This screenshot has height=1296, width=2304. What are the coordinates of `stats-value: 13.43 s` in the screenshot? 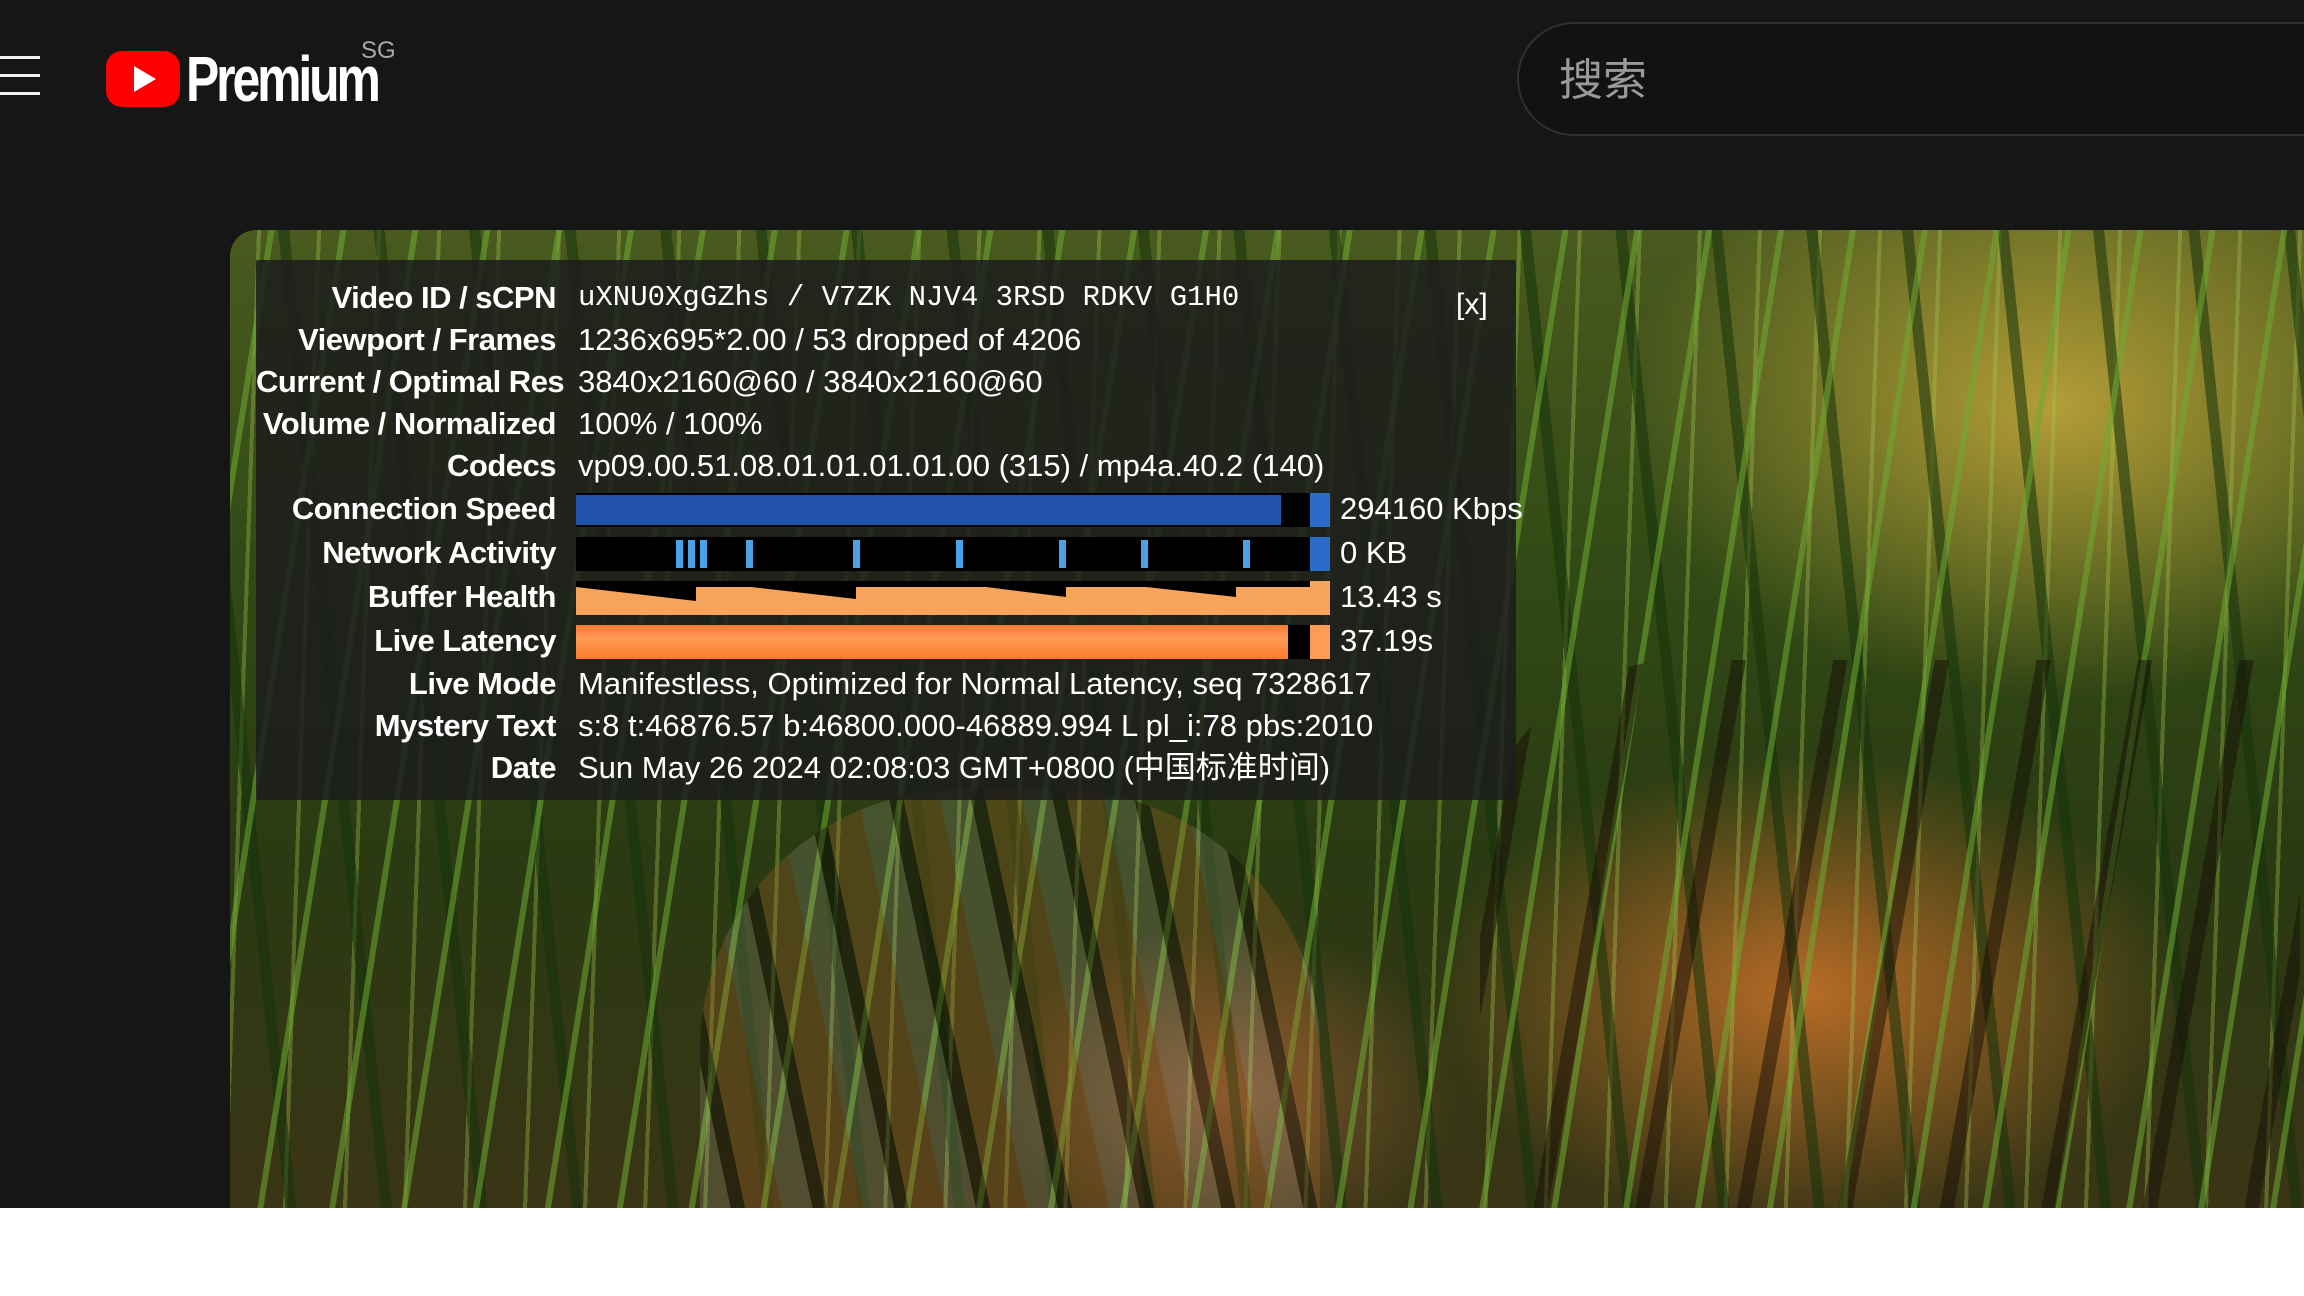 It's located at (1391, 596).